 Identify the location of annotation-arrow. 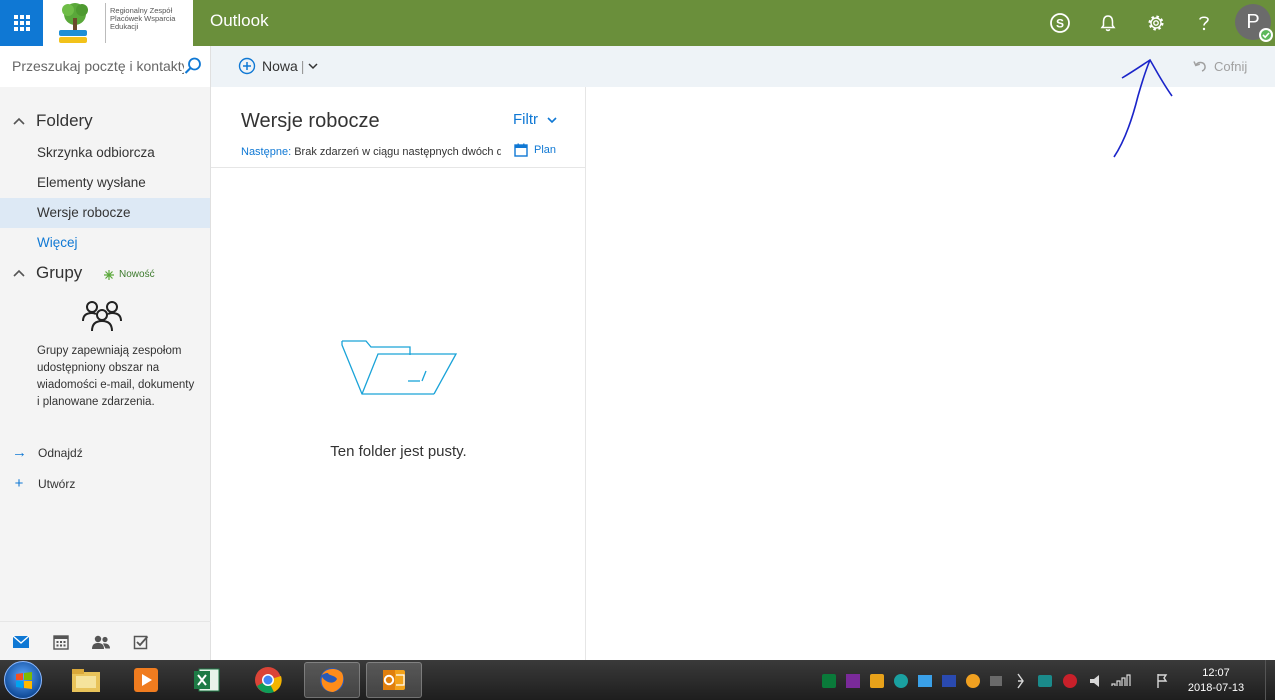
(1145, 109).